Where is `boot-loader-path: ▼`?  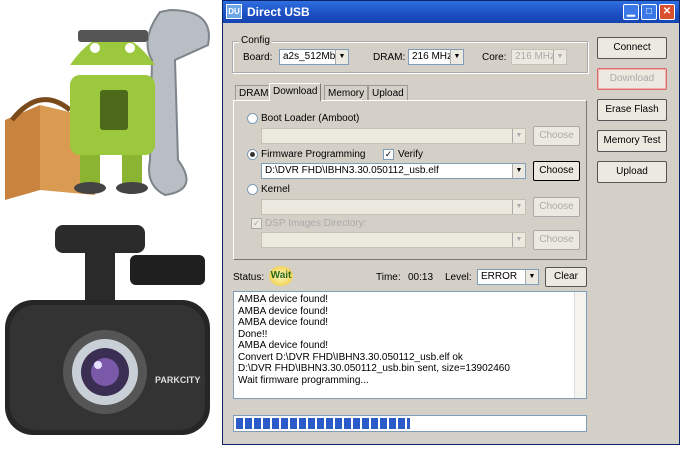
boot-loader-path: ▼ is located at coordinates (393, 136).